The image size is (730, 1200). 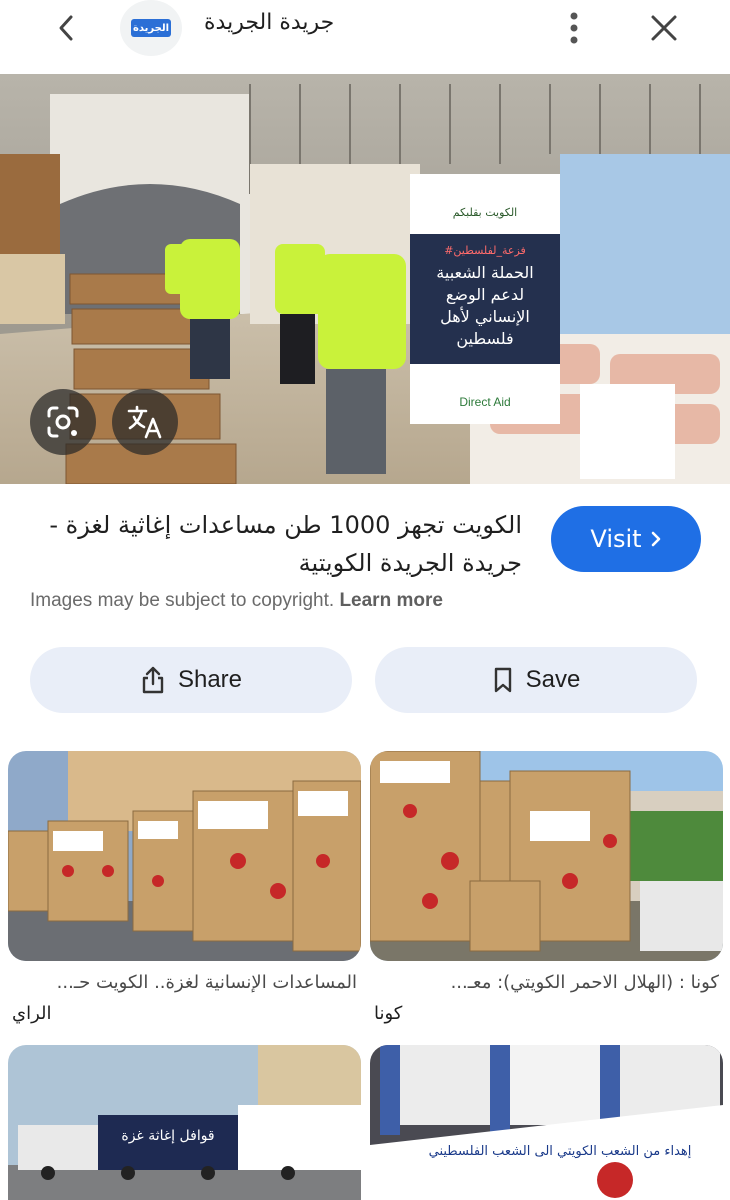 What do you see at coordinates (484, 339) in the screenshot?
I see `banner-line-5: فلسطين` at bounding box center [484, 339].